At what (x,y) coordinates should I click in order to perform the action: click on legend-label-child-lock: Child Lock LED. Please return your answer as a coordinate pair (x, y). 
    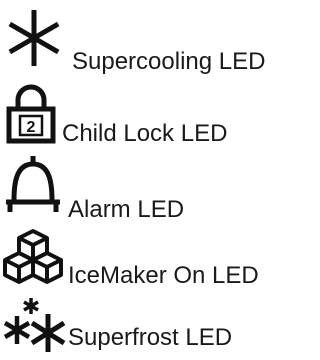
    Looking at the image, I should click on (145, 133).